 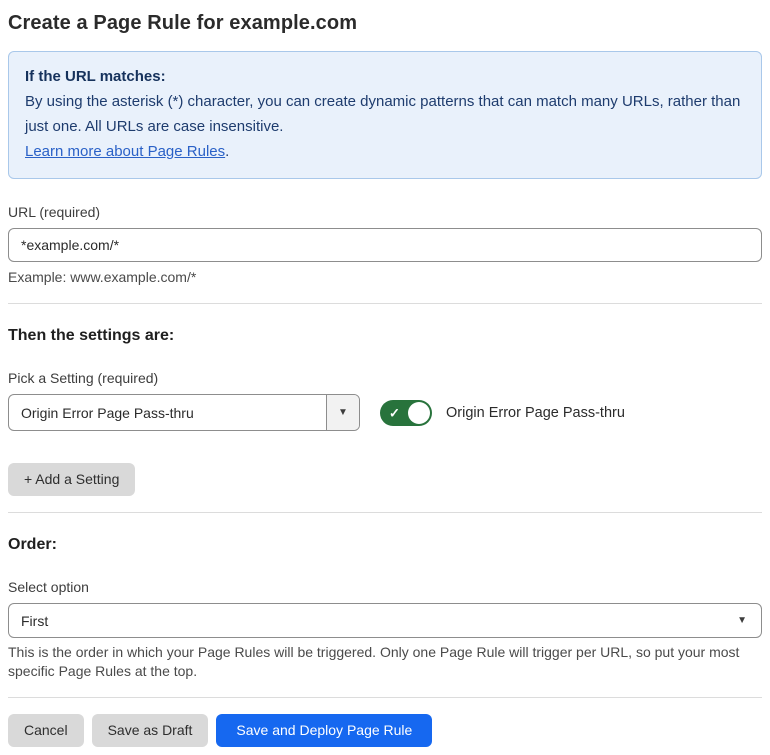 What do you see at coordinates (46, 730) in the screenshot?
I see `cancel-button: Cancel` at bounding box center [46, 730].